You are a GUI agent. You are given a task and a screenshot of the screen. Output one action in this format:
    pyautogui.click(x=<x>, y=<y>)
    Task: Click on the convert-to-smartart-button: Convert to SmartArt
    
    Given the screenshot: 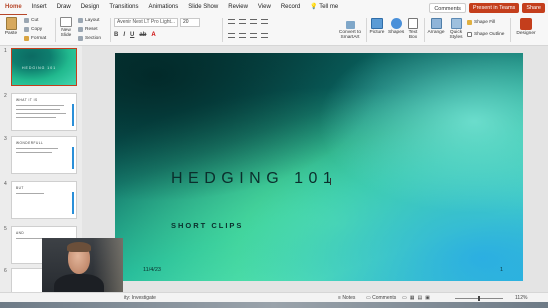 What is the action you would take?
    pyautogui.click(x=350, y=30)
    